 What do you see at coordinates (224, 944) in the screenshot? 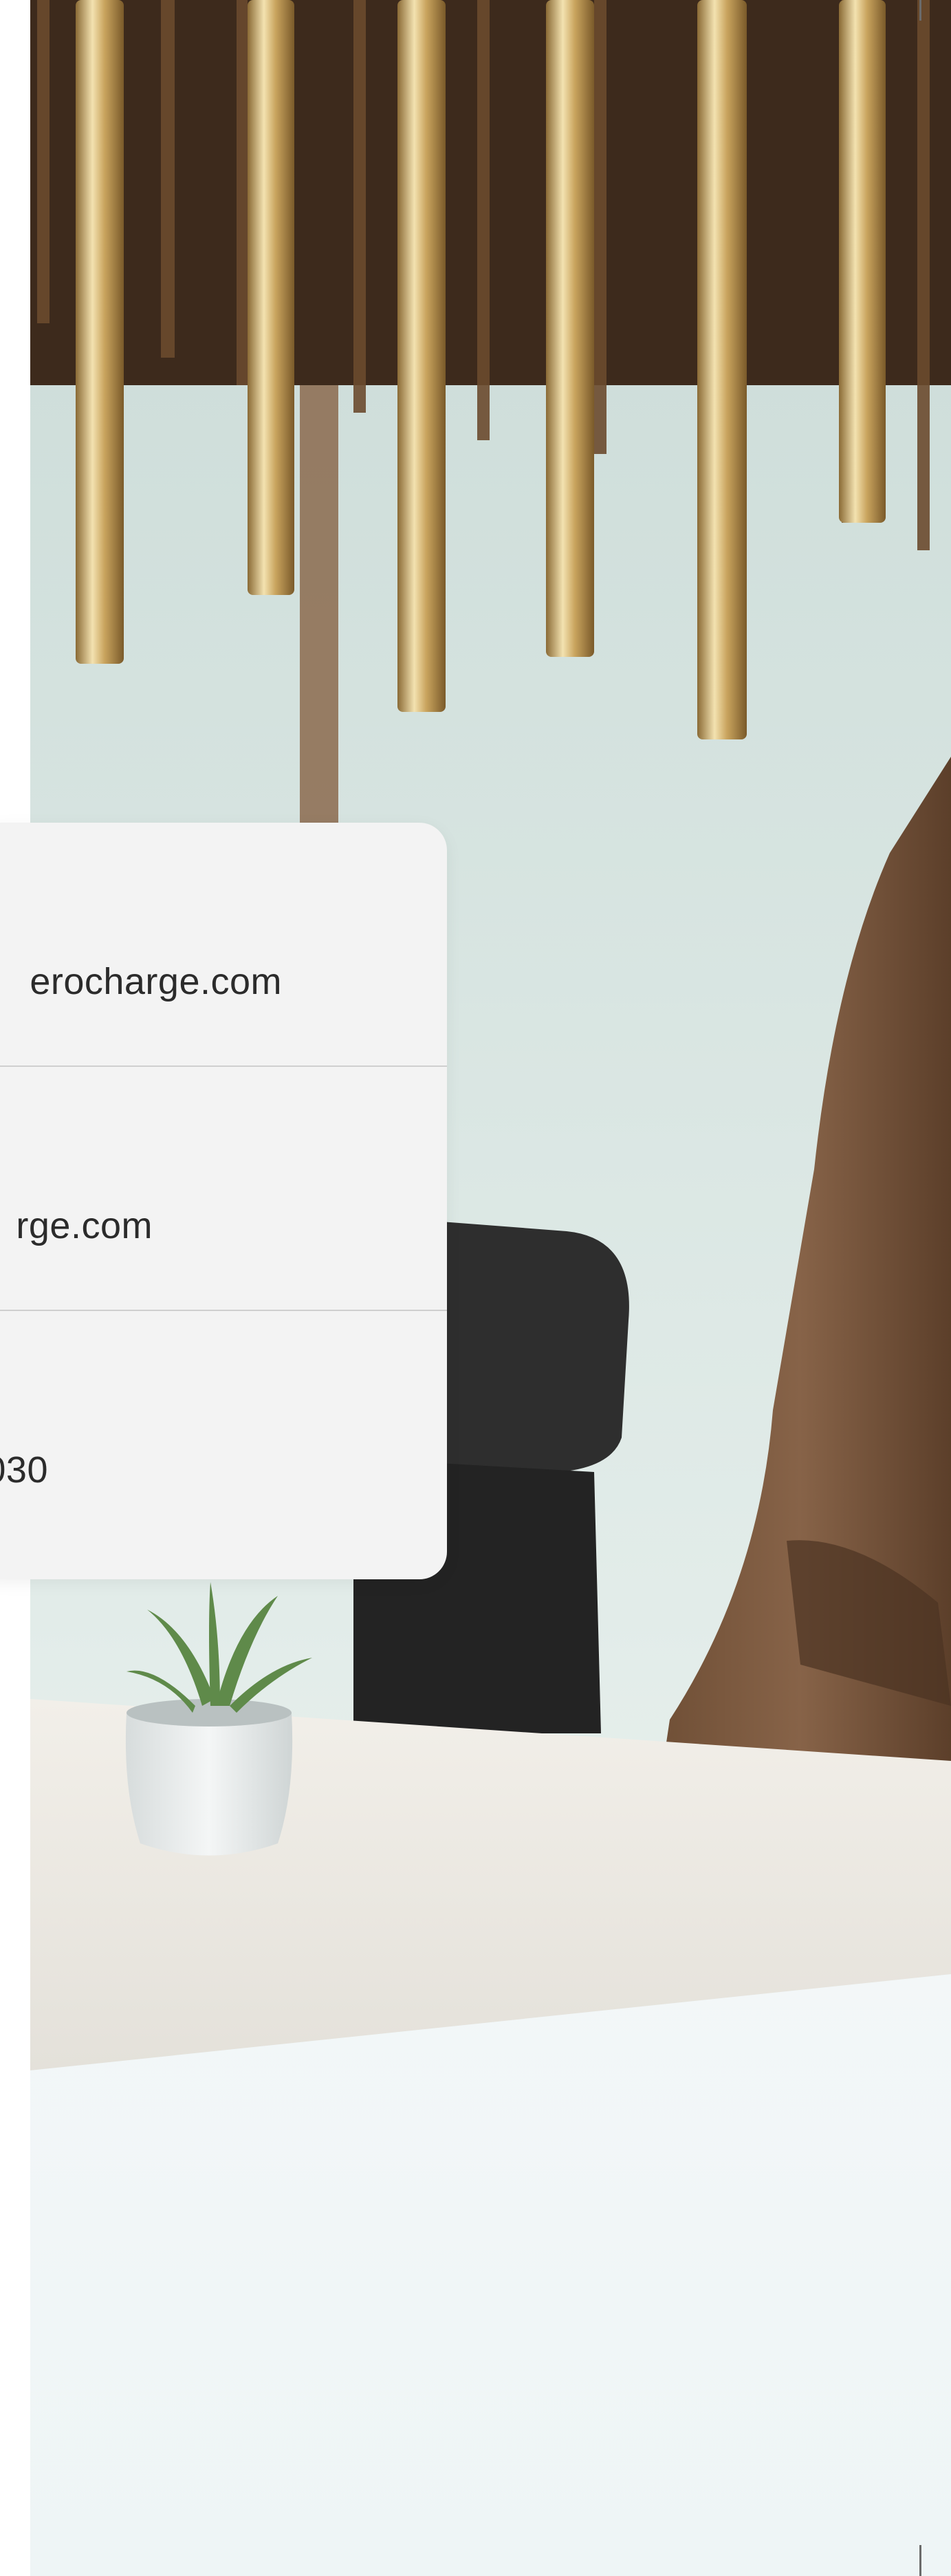
I see `contact-row-email: erocharge.com` at bounding box center [224, 944].